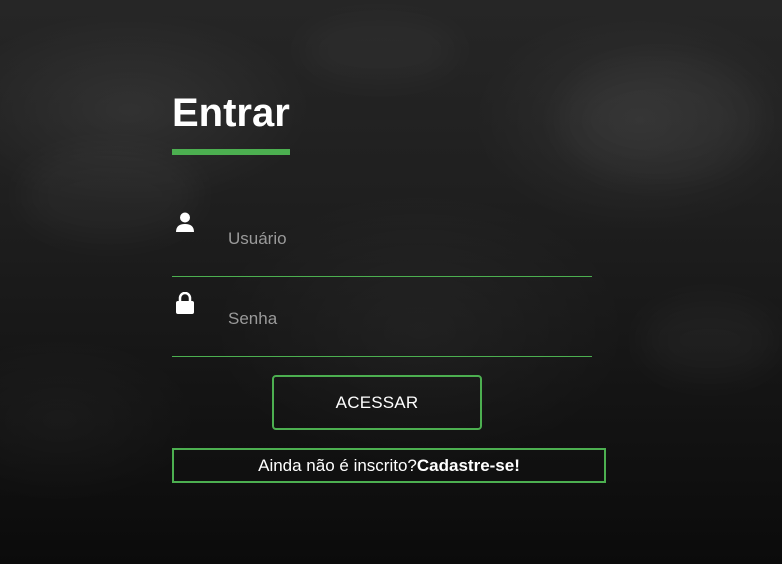 The height and width of the screenshot is (564, 782). What do you see at coordinates (468, 466) in the screenshot?
I see `signup-link: Cadastre-se!` at bounding box center [468, 466].